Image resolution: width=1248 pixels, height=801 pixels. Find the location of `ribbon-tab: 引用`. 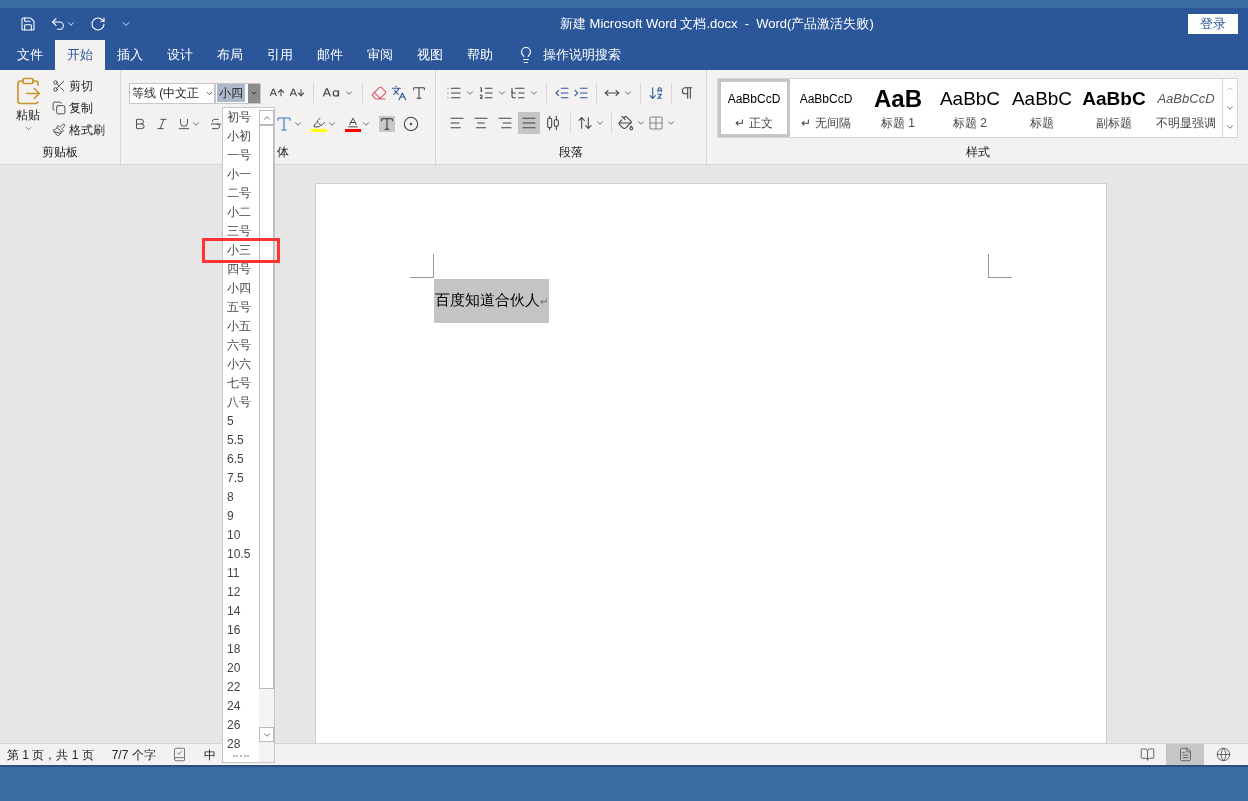

ribbon-tab: 引用 is located at coordinates (280, 55).